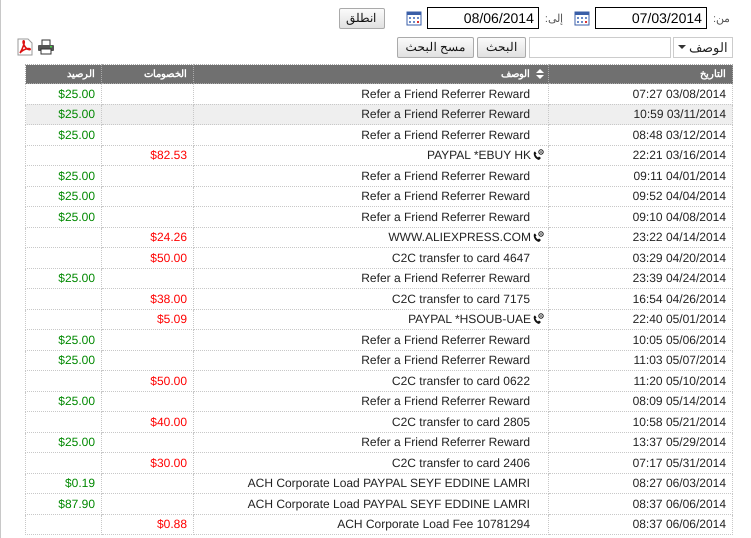 Image resolution: width=751 pixels, height=538 pixels. What do you see at coordinates (64, 74) in the screenshot?
I see `column-header: الرصيد` at bounding box center [64, 74].